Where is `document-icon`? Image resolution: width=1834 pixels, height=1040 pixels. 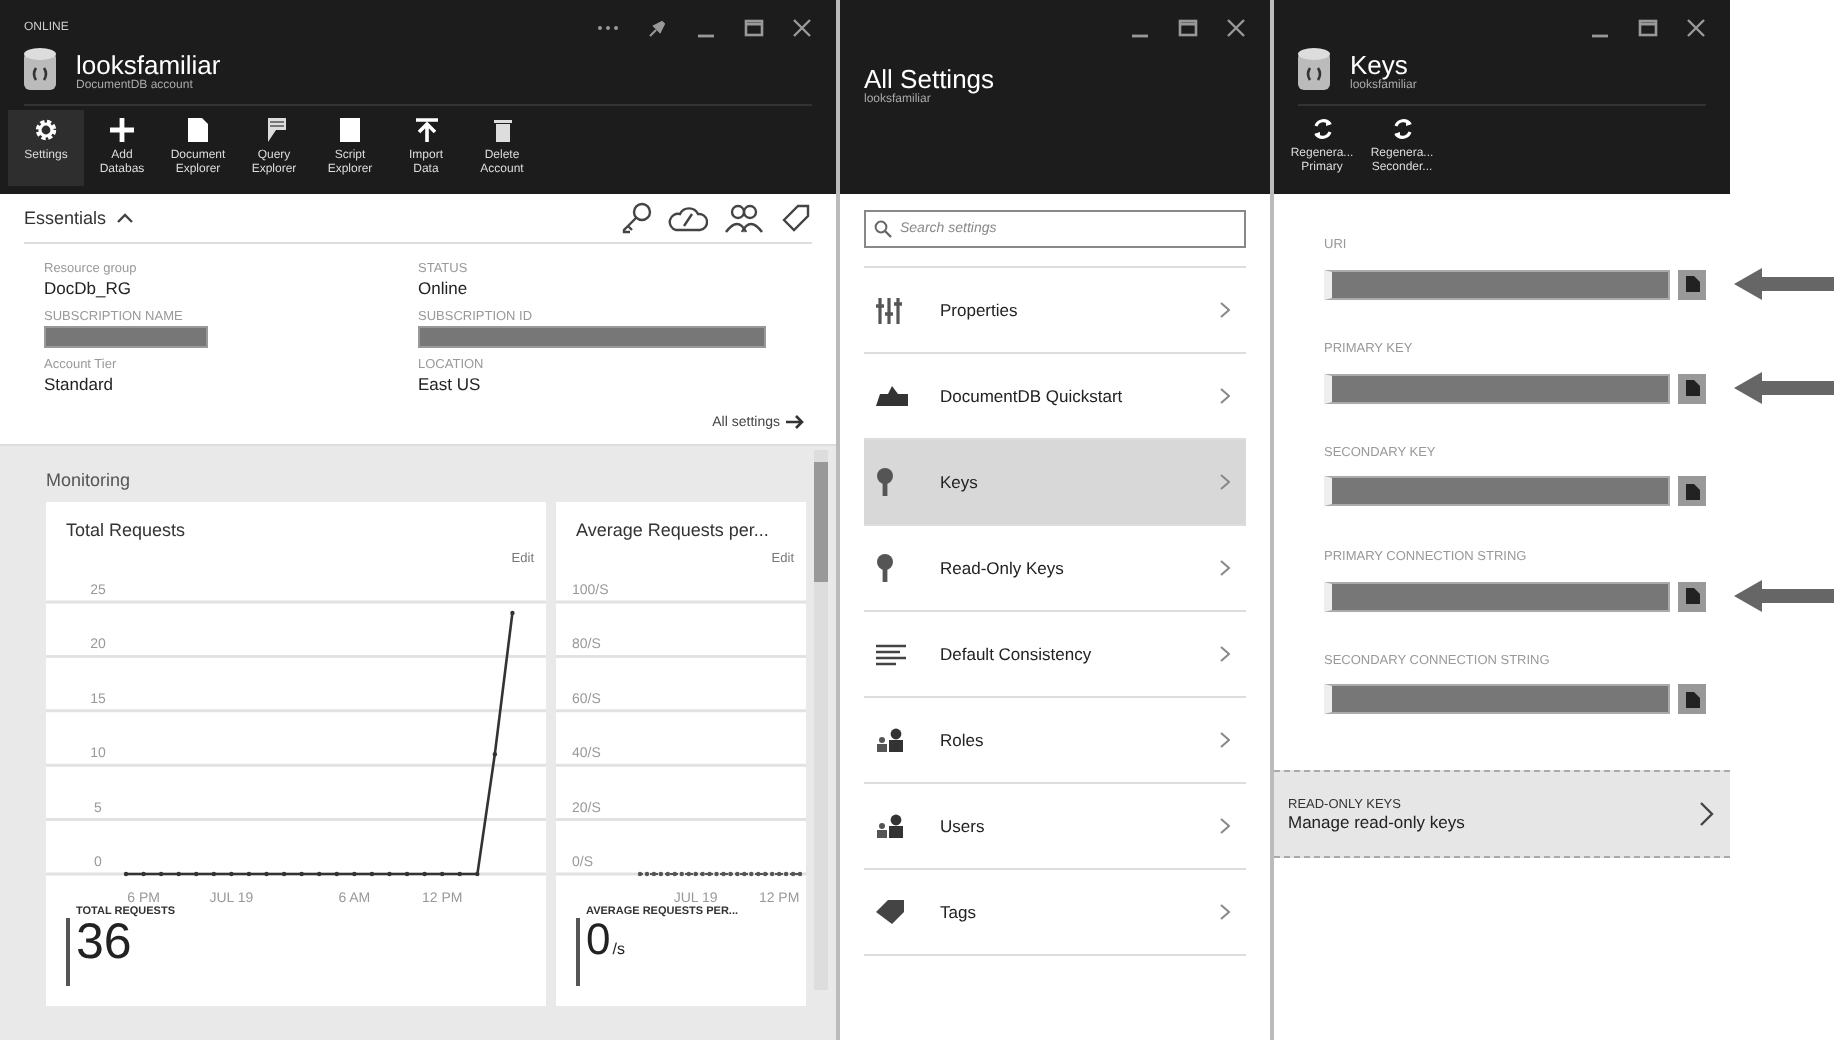 document-icon is located at coordinates (198, 130).